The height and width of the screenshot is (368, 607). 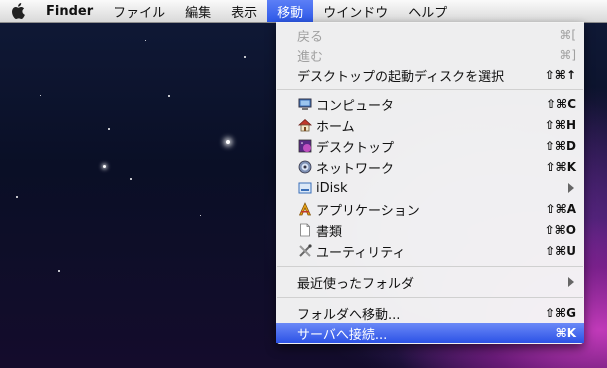 I want to click on applications-icon, so click(x=305, y=209).